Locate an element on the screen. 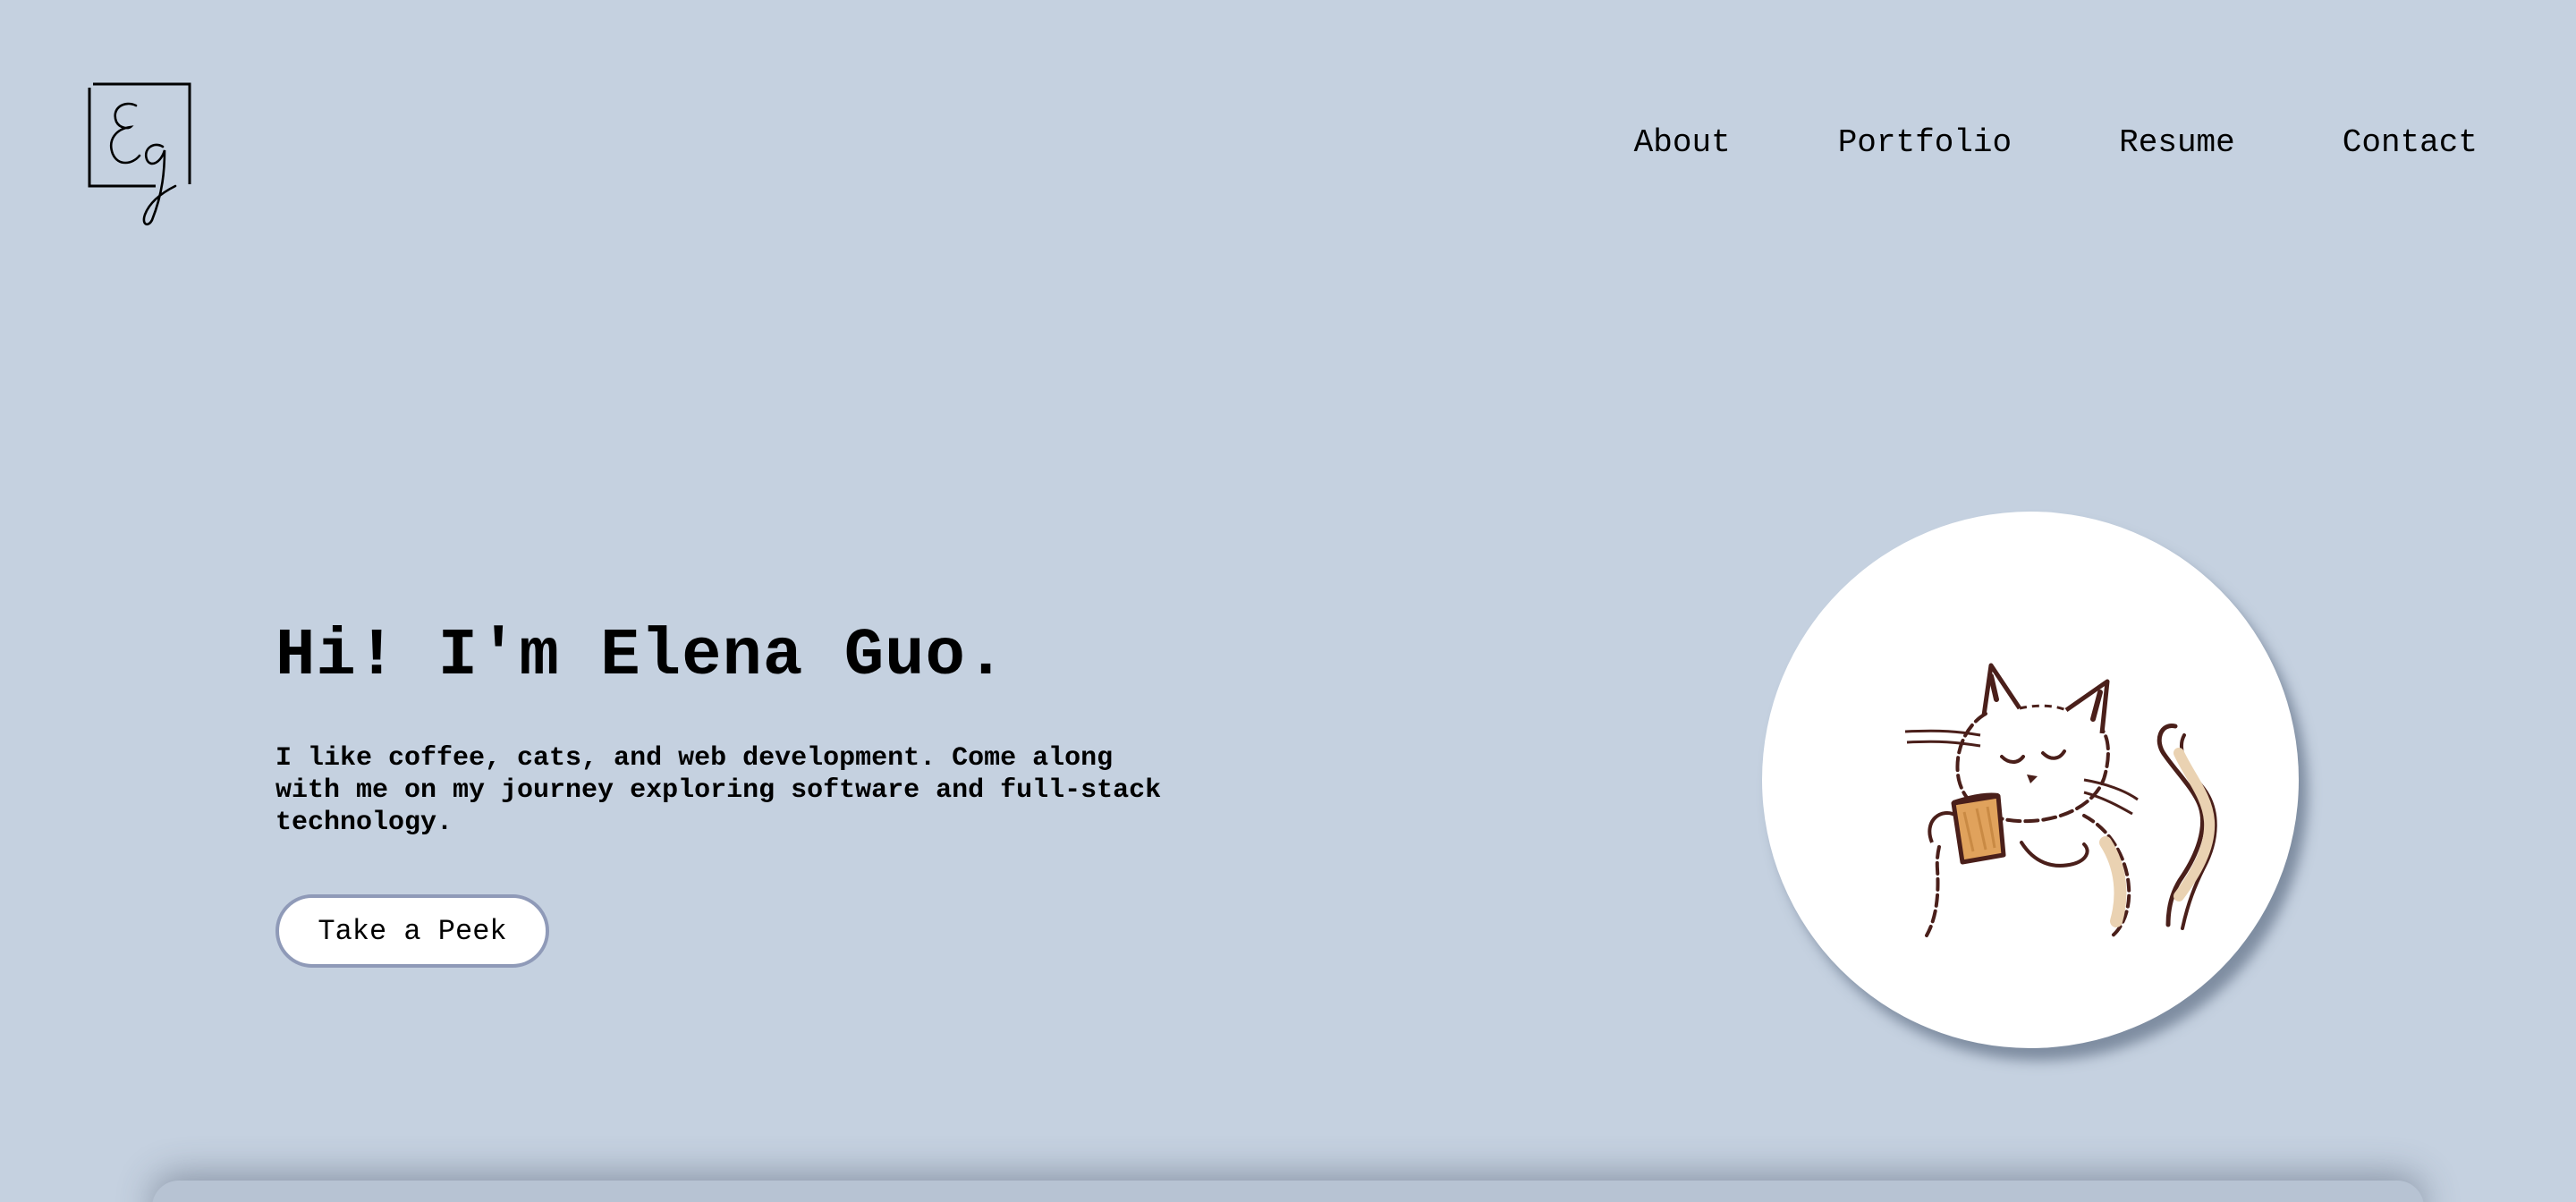  nav-about: About is located at coordinates (1682, 143).